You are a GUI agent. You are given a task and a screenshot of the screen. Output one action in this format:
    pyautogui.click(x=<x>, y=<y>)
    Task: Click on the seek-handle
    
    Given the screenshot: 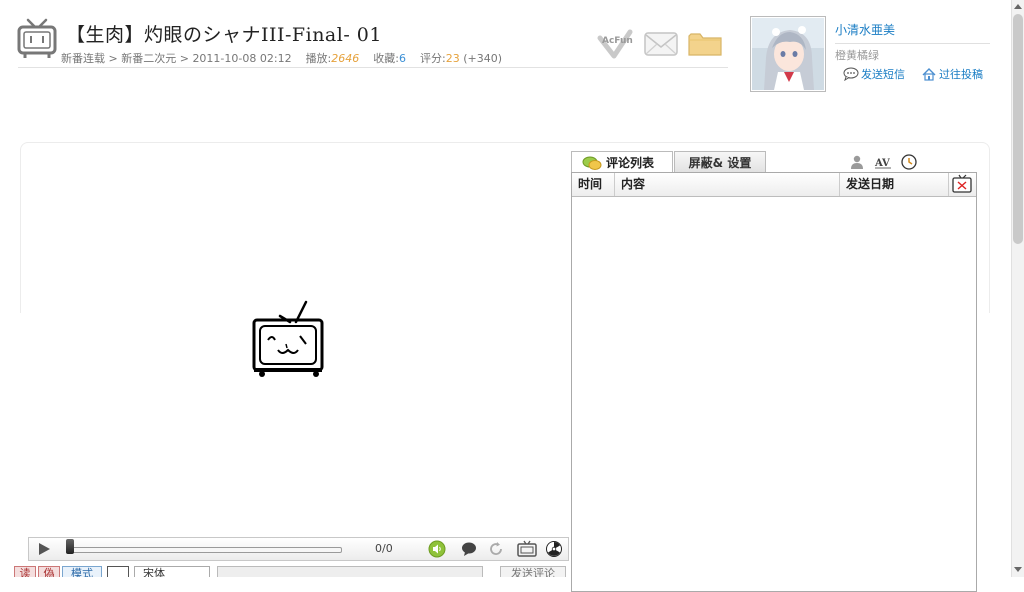 What is the action you would take?
    pyautogui.click(x=70, y=546)
    